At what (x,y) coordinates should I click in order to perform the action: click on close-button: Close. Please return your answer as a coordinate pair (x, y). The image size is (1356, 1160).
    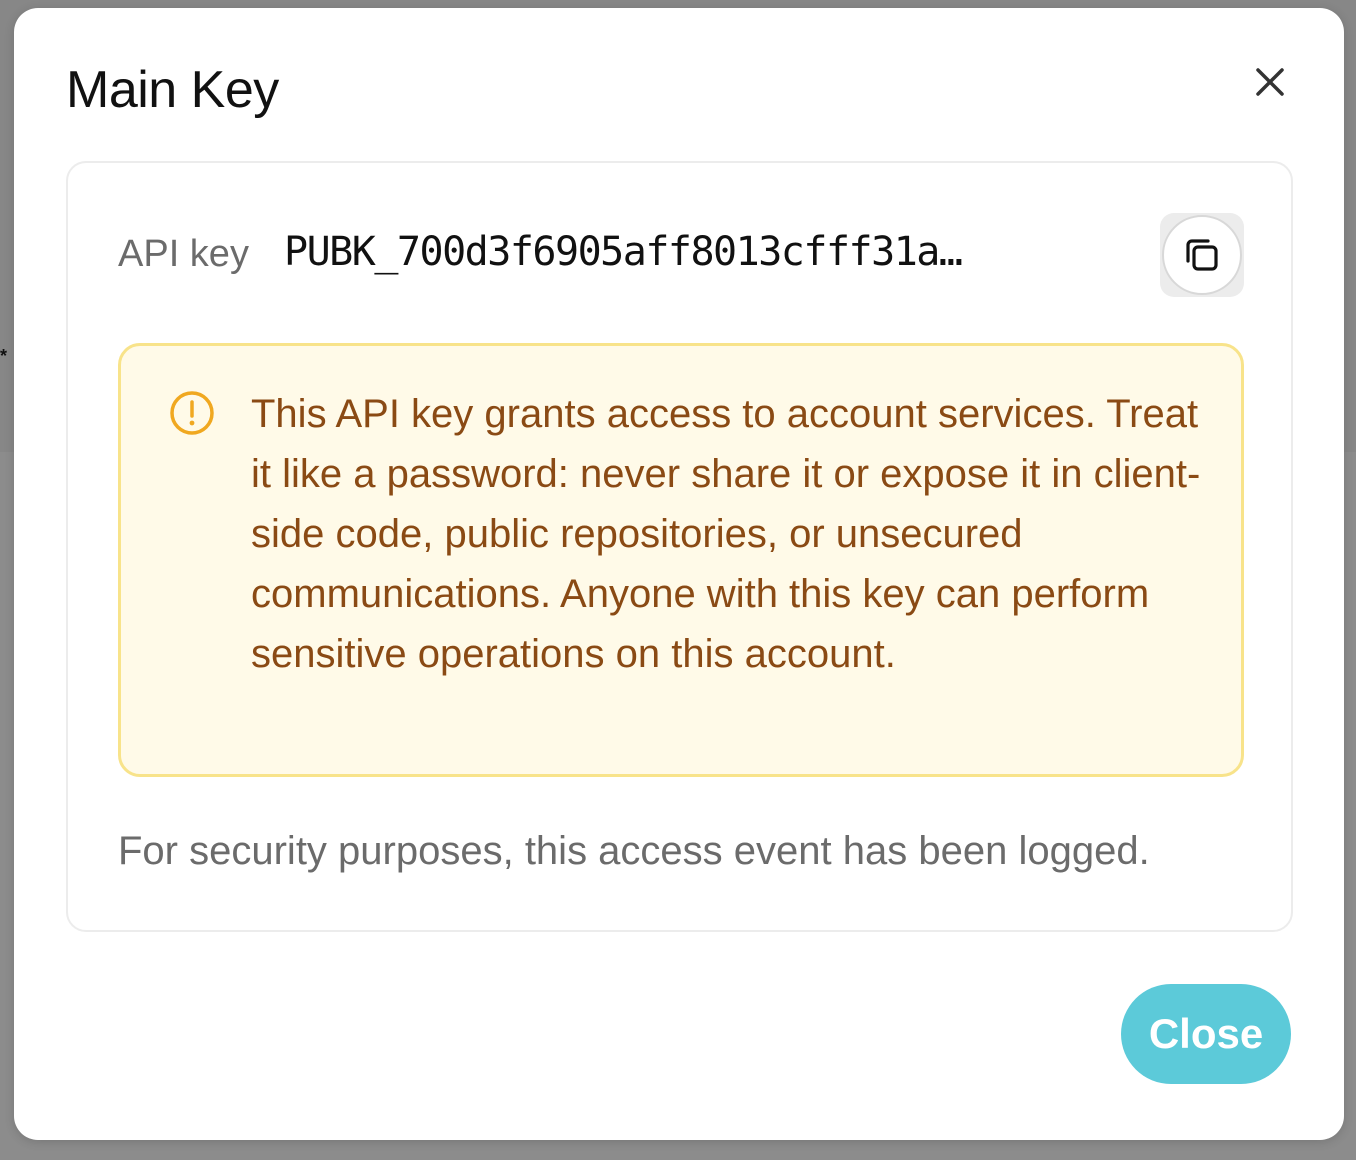
    Looking at the image, I should click on (1206, 1034).